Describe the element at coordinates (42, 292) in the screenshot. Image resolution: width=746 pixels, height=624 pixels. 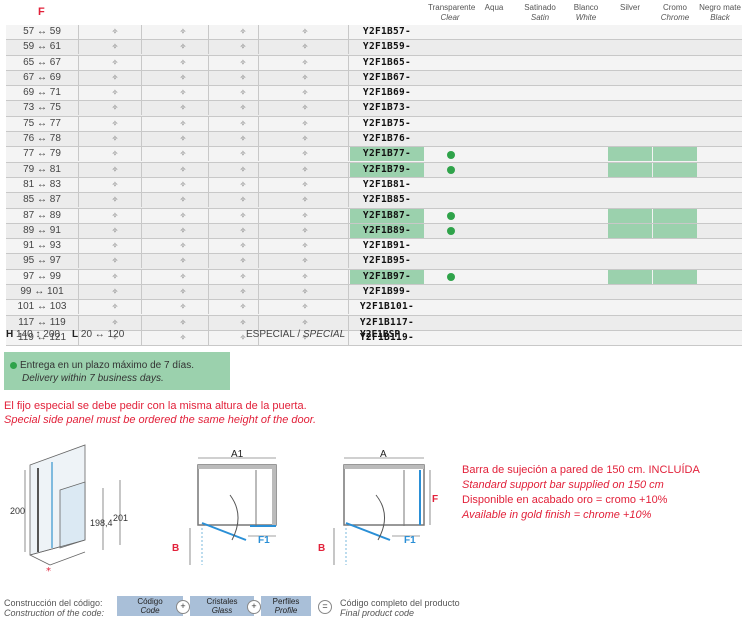
I see `size-range: 99 ↔ 101` at that location.